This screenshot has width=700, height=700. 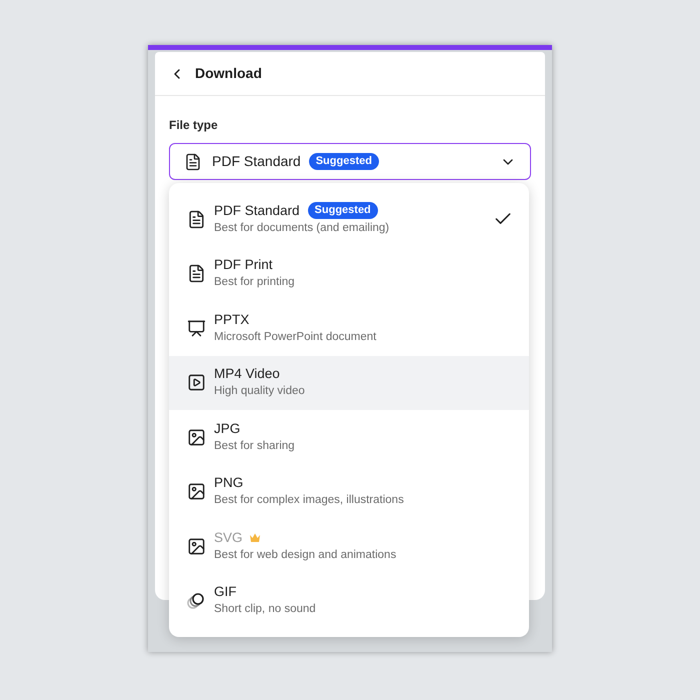 I want to click on select-value: PDF Standard, so click(x=256, y=161).